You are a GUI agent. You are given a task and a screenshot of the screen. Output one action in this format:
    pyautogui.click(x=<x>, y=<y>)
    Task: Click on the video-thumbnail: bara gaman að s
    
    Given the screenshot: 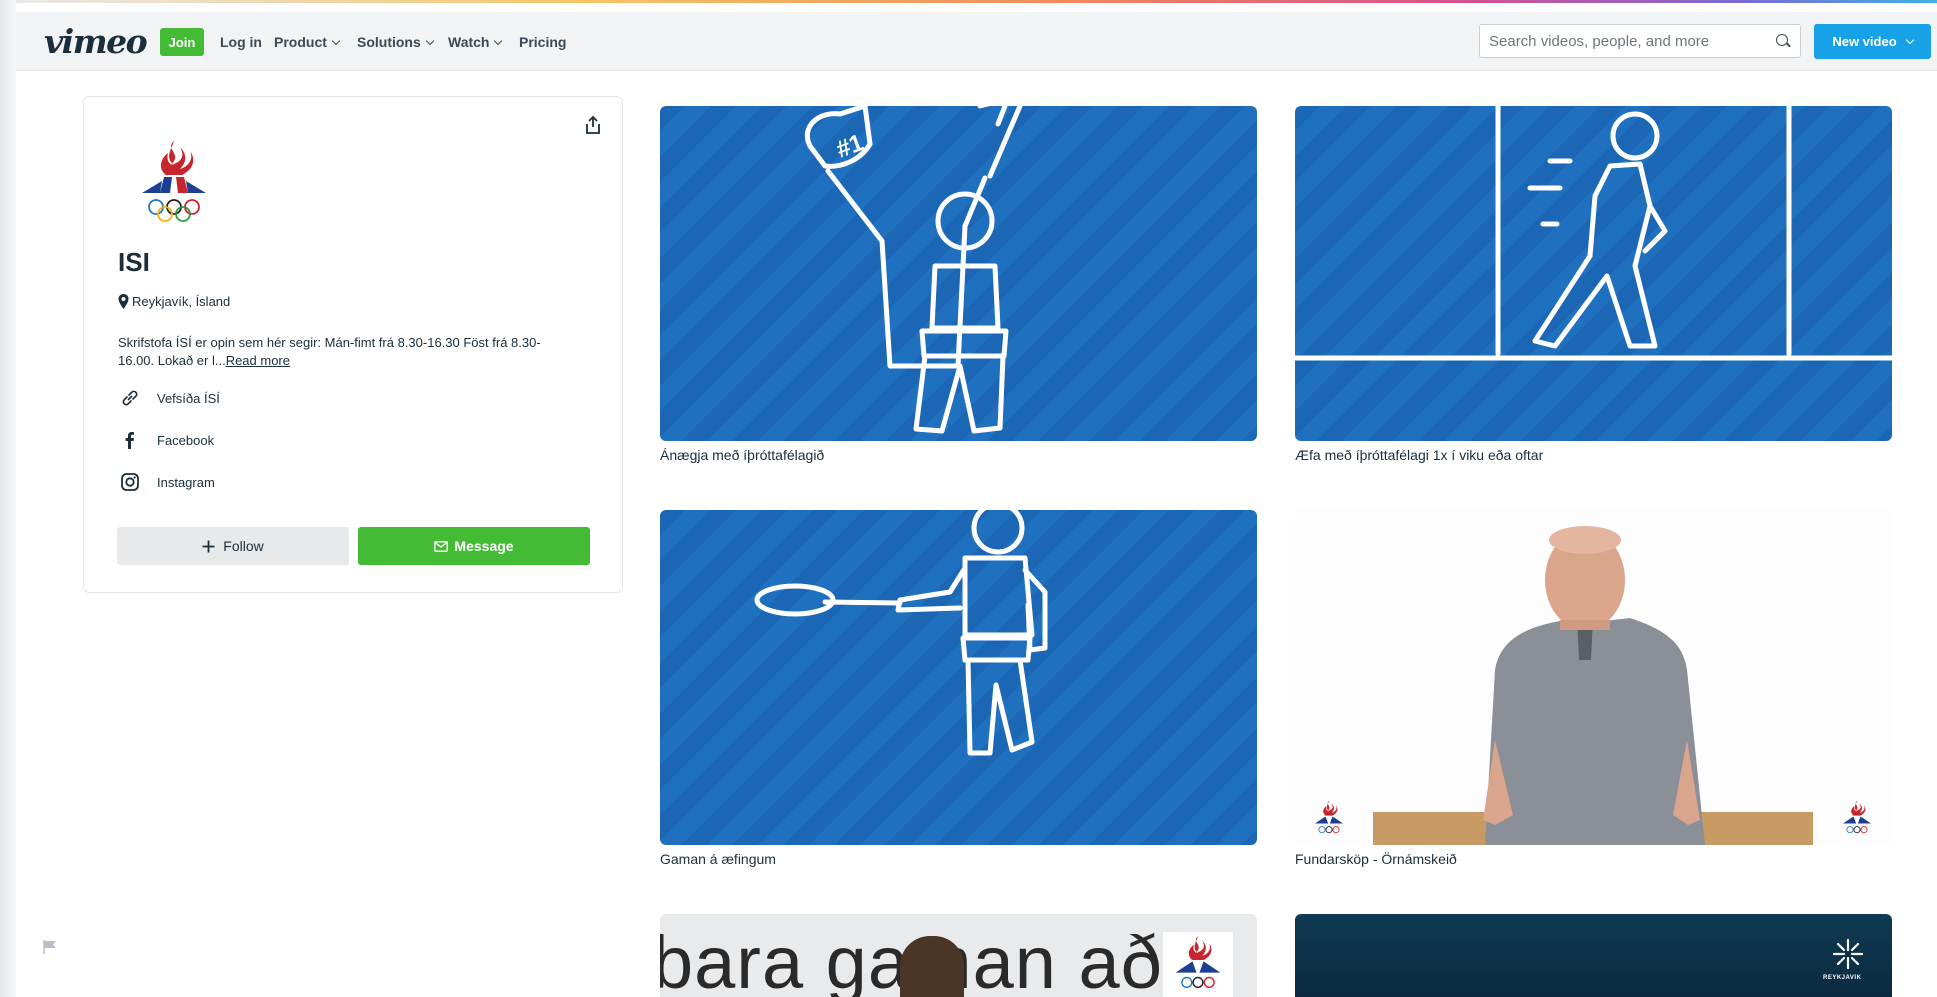 What is the action you would take?
    pyautogui.click(x=958, y=955)
    